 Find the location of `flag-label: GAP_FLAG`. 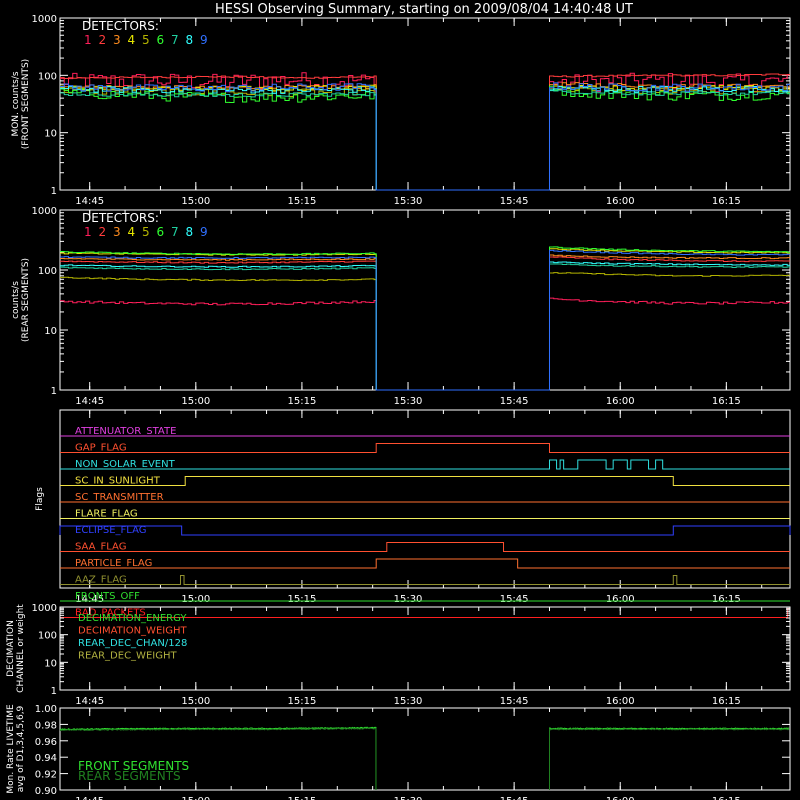

flag-label: GAP_FLAG is located at coordinates (101, 448).